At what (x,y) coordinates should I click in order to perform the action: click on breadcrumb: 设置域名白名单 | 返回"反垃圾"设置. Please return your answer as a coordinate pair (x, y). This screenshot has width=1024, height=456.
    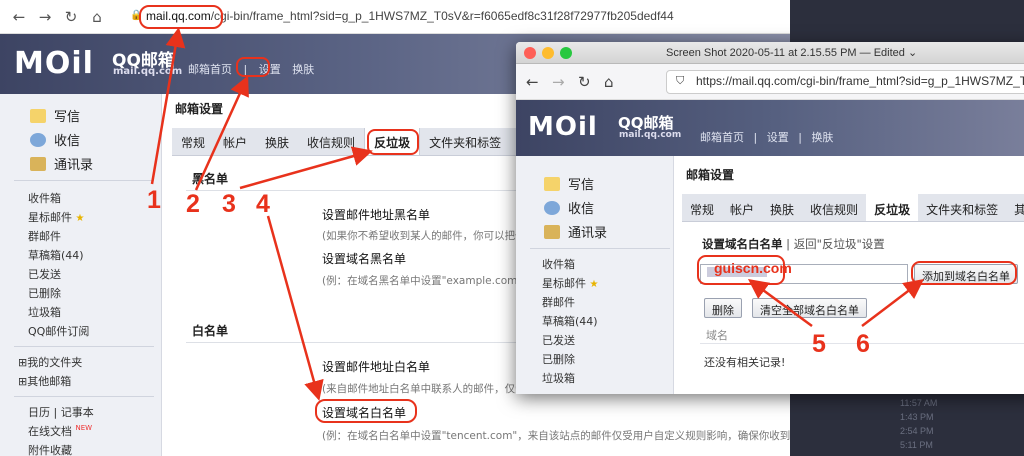
    Looking at the image, I should click on (793, 244).